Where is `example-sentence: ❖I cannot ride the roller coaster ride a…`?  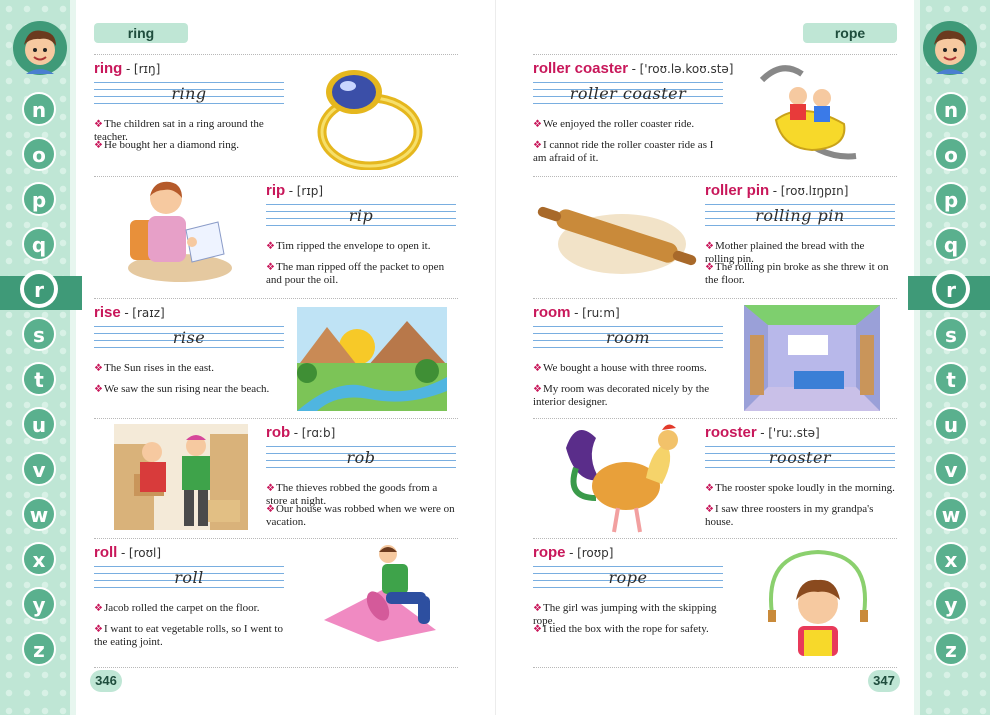 example-sentence: ❖I cannot ride the roller coaster ride a… is located at coordinates (628, 152).